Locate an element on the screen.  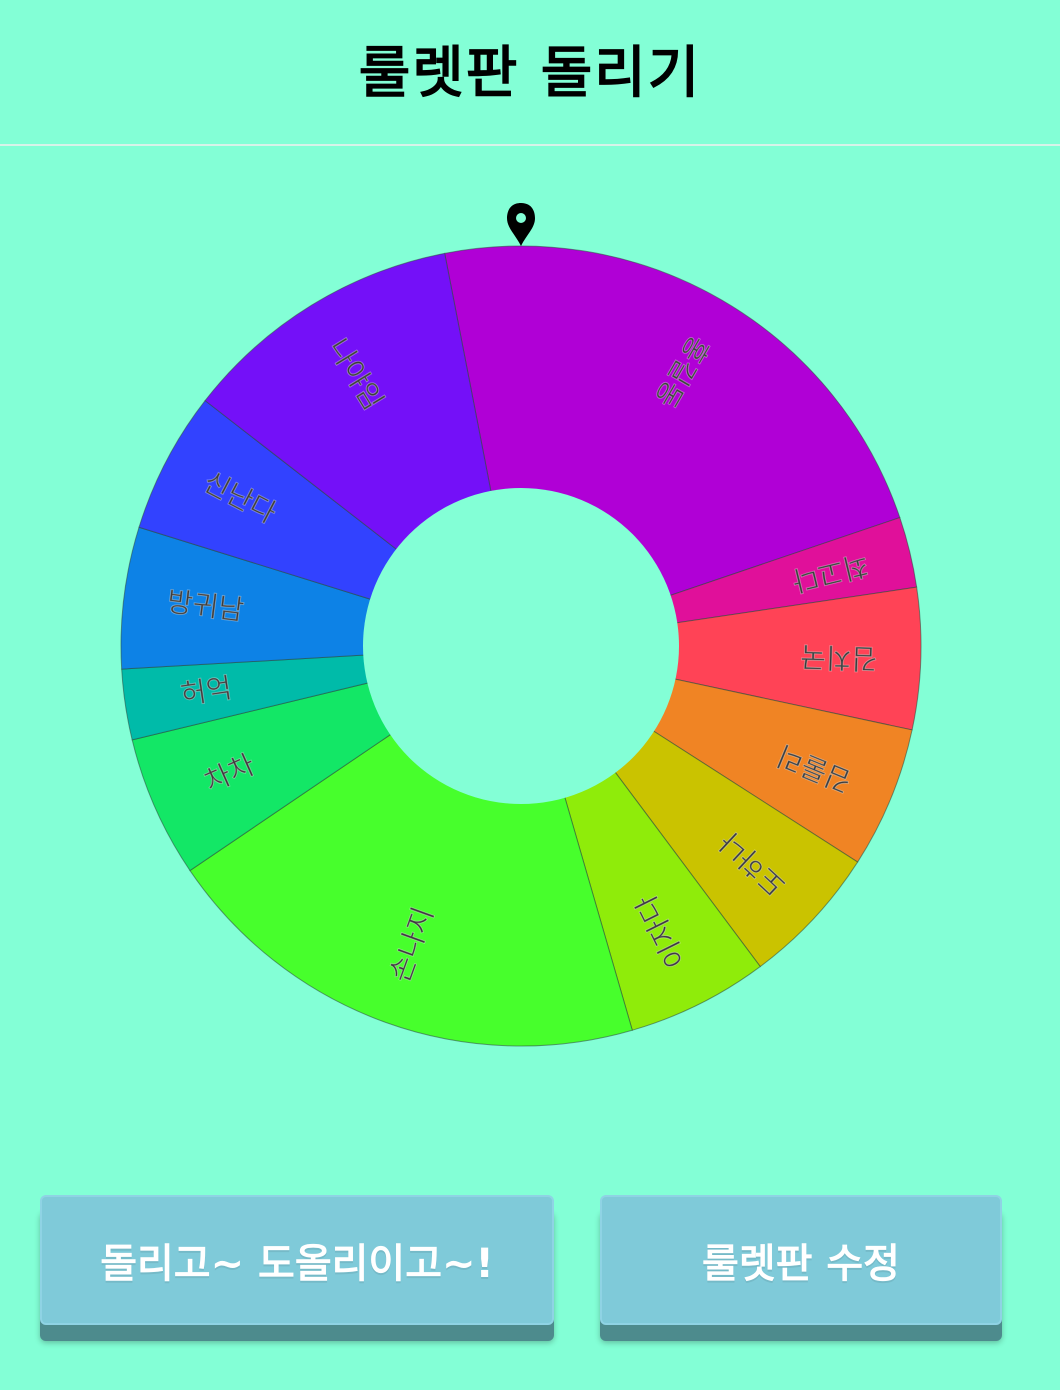
wheel-segment-label: 김치국 is located at coordinates (839, 657).